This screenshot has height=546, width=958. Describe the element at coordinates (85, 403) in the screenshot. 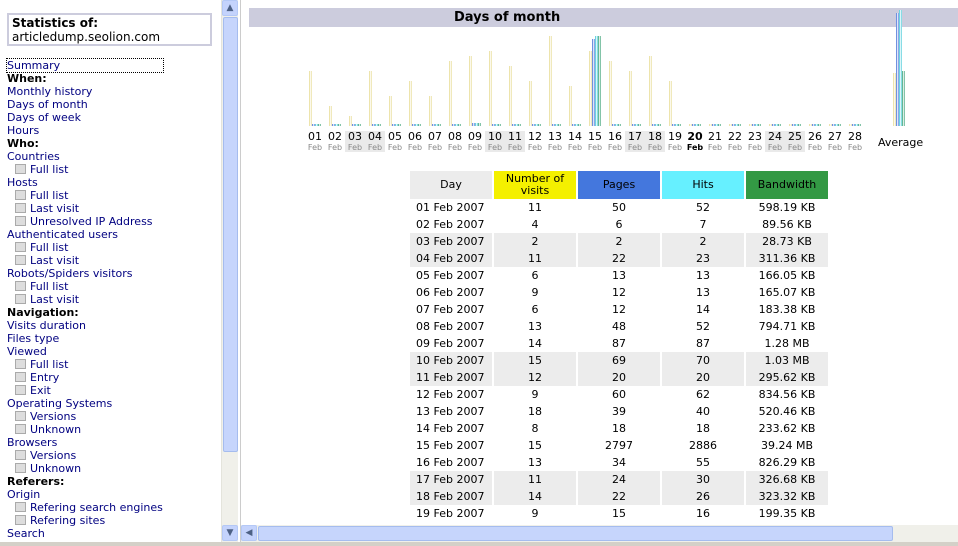

I see `menu-link: Operating Systems` at that location.